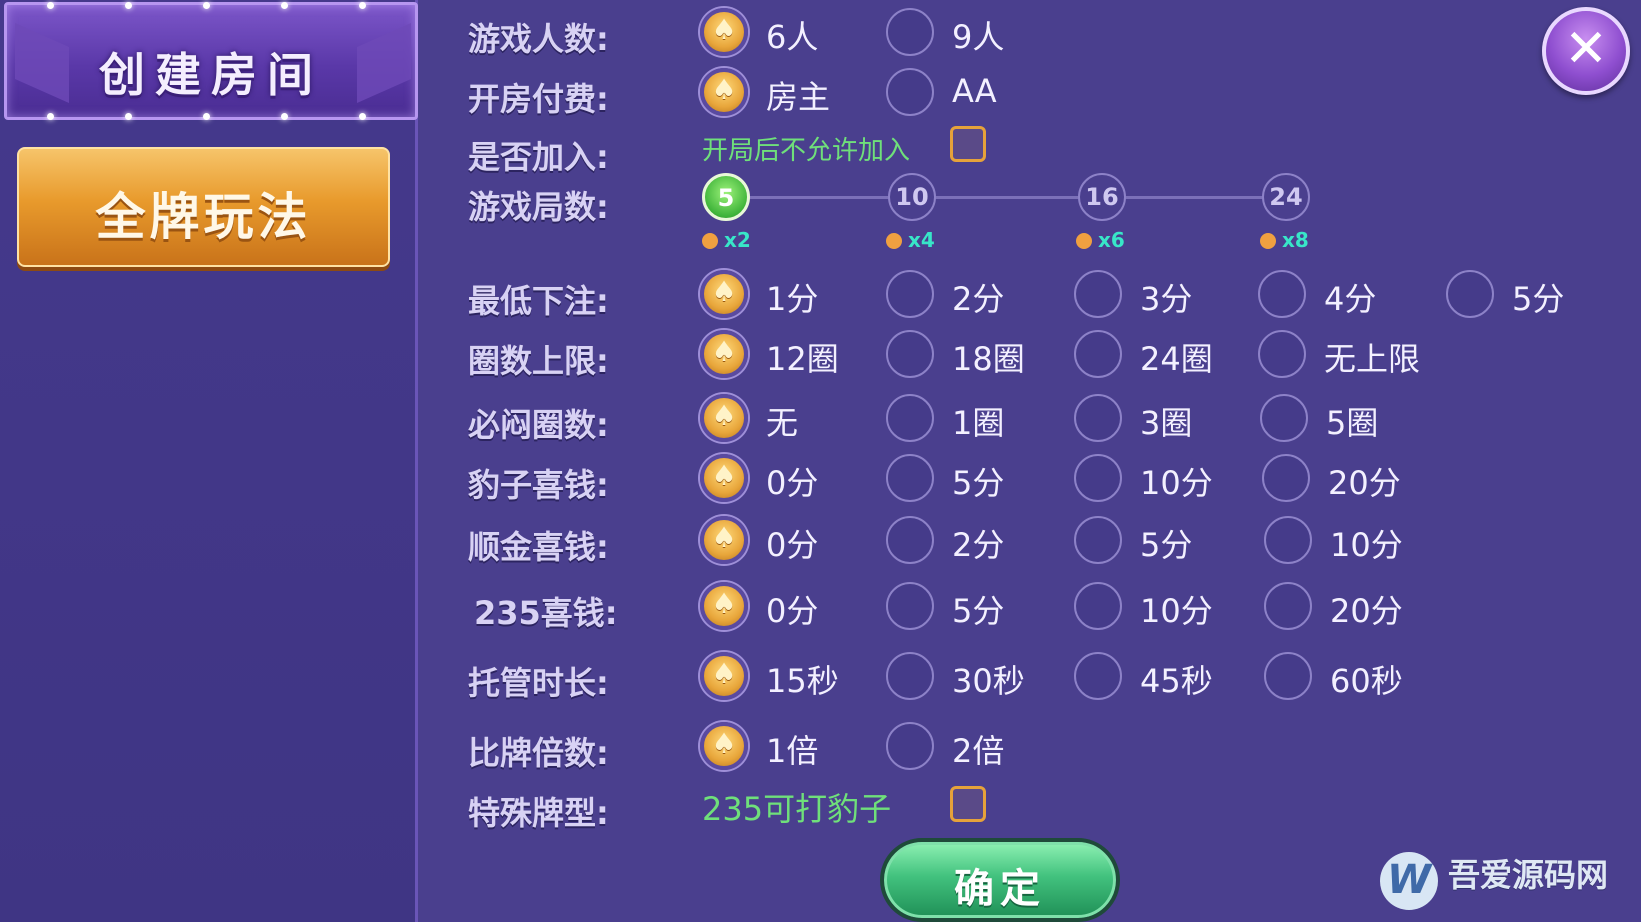  Describe the element at coordinates (792, 483) in the screenshot. I see `option-label: 0分` at that location.